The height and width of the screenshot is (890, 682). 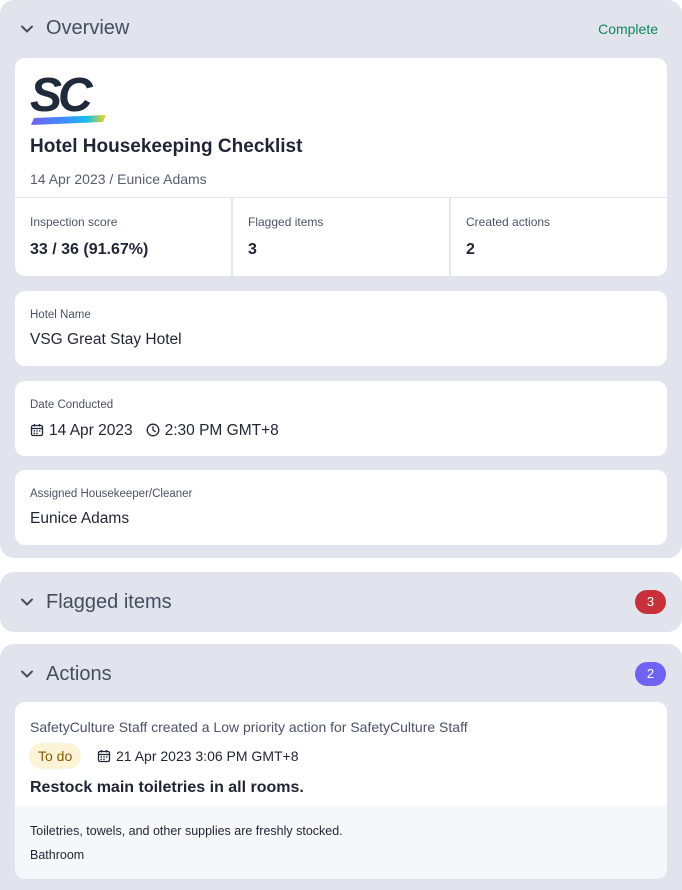 What do you see at coordinates (89, 249) in the screenshot?
I see `stat-value: 33 / 36 (91.67%)` at bounding box center [89, 249].